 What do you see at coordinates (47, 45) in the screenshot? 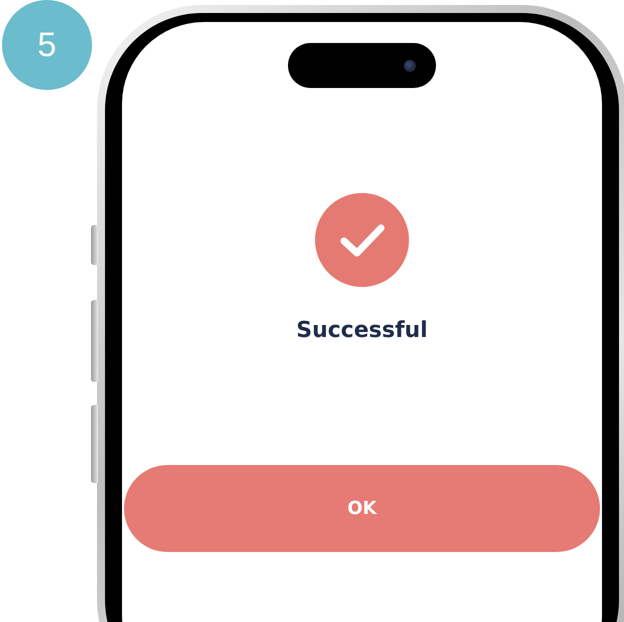
I see `step-badge: 5` at bounding box center [47, 45].